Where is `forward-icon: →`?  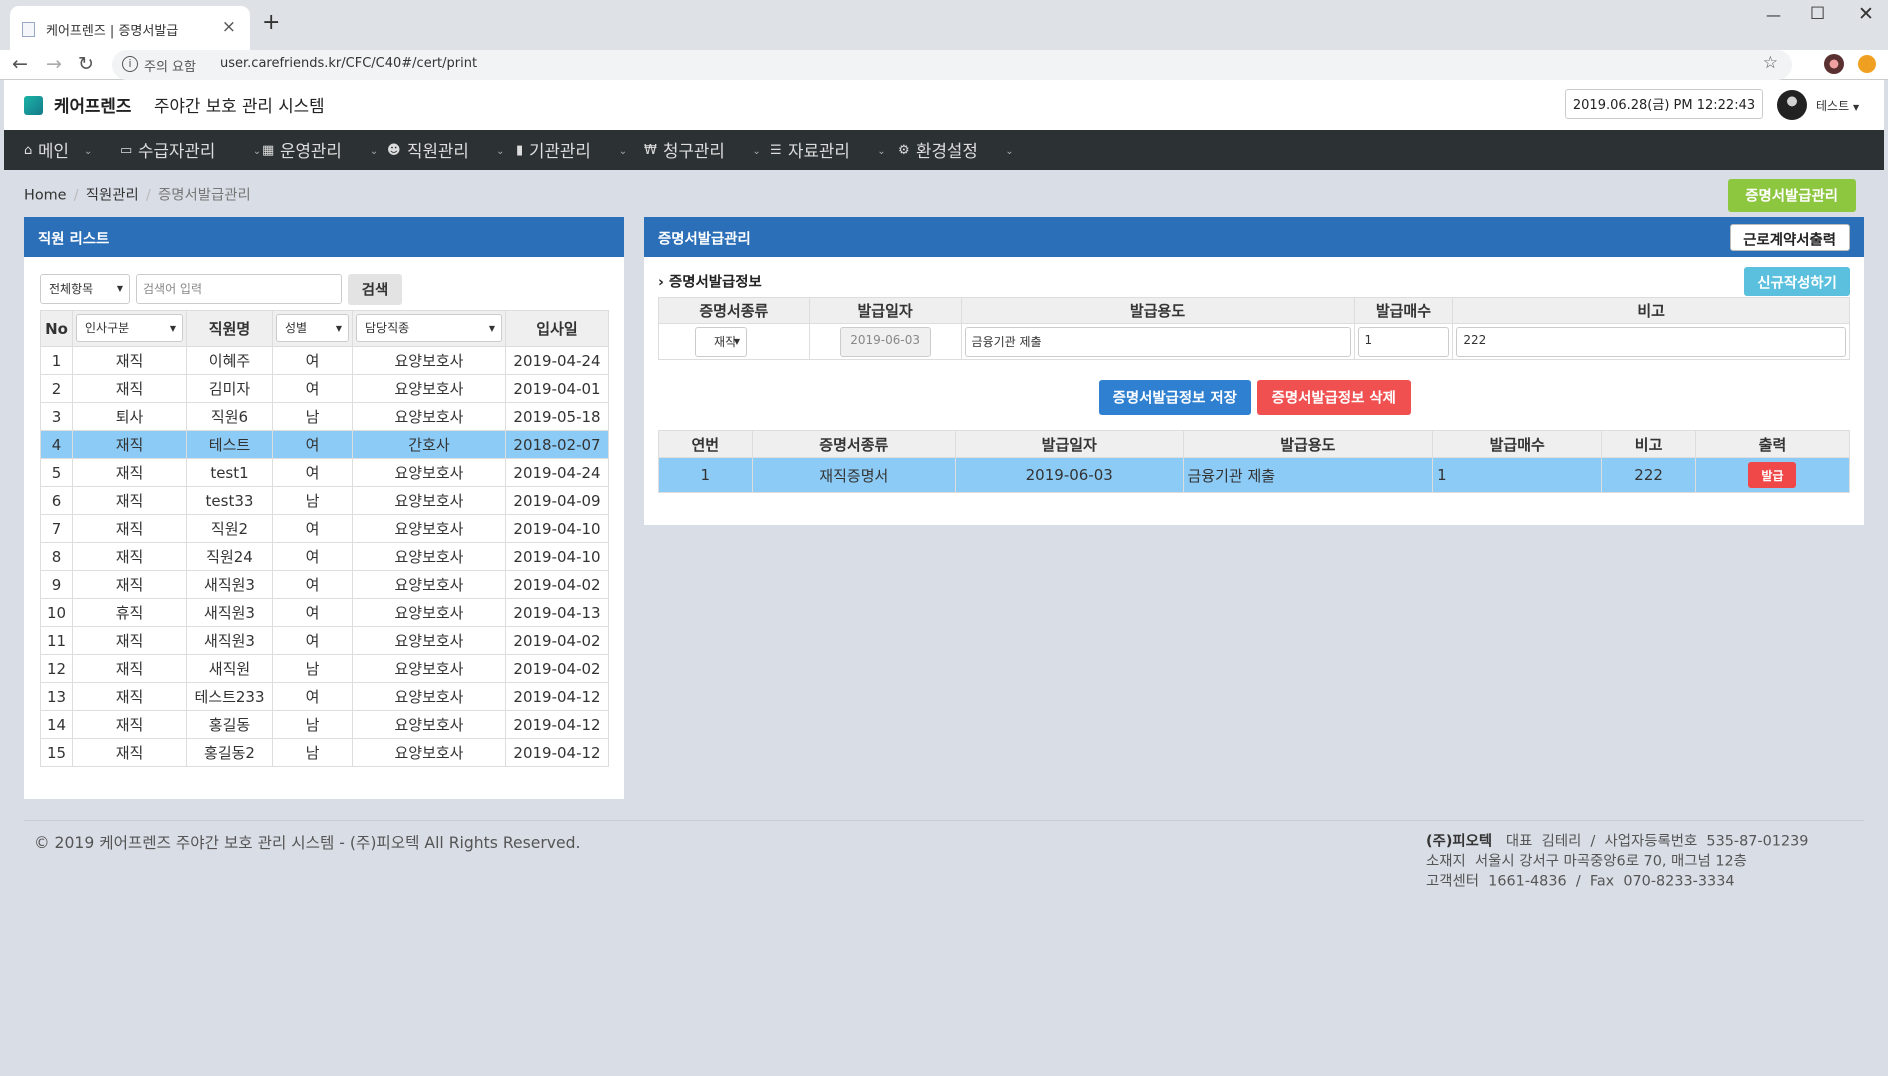 forward-icon: → is located at coordinates (54, 64).